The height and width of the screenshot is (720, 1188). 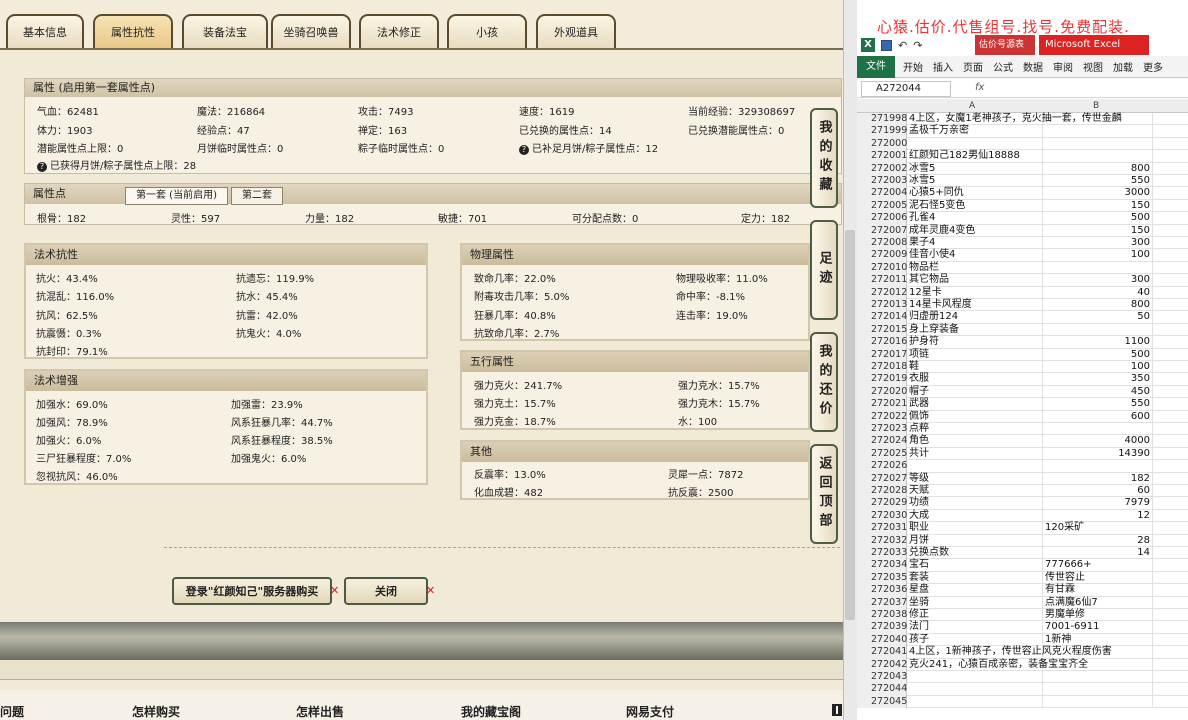 What do you see at coordinates (1098, 516) in the screenshot?
I see `cell-b: 12` at bounding box center [1098, 516].